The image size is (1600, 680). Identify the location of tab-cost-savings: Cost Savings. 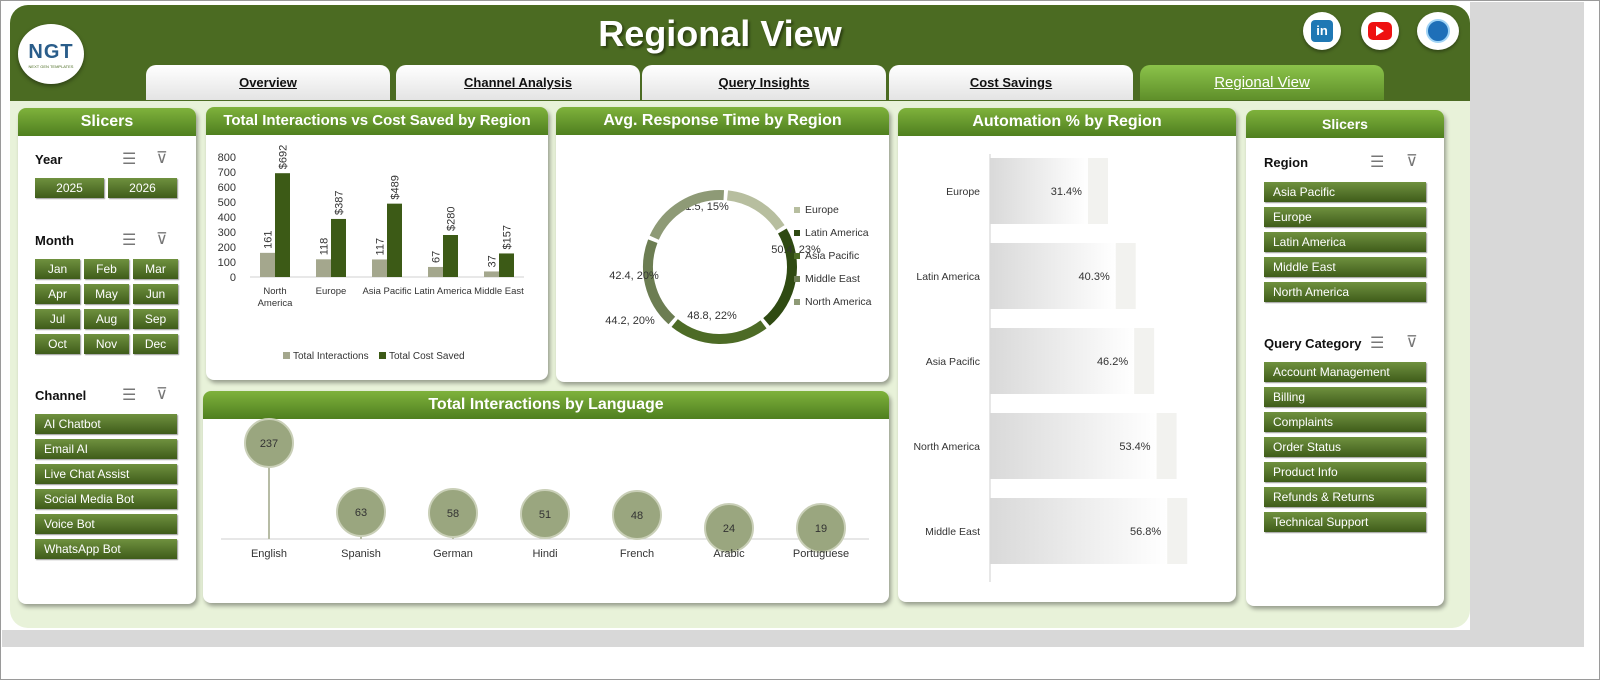
(1011, 82).